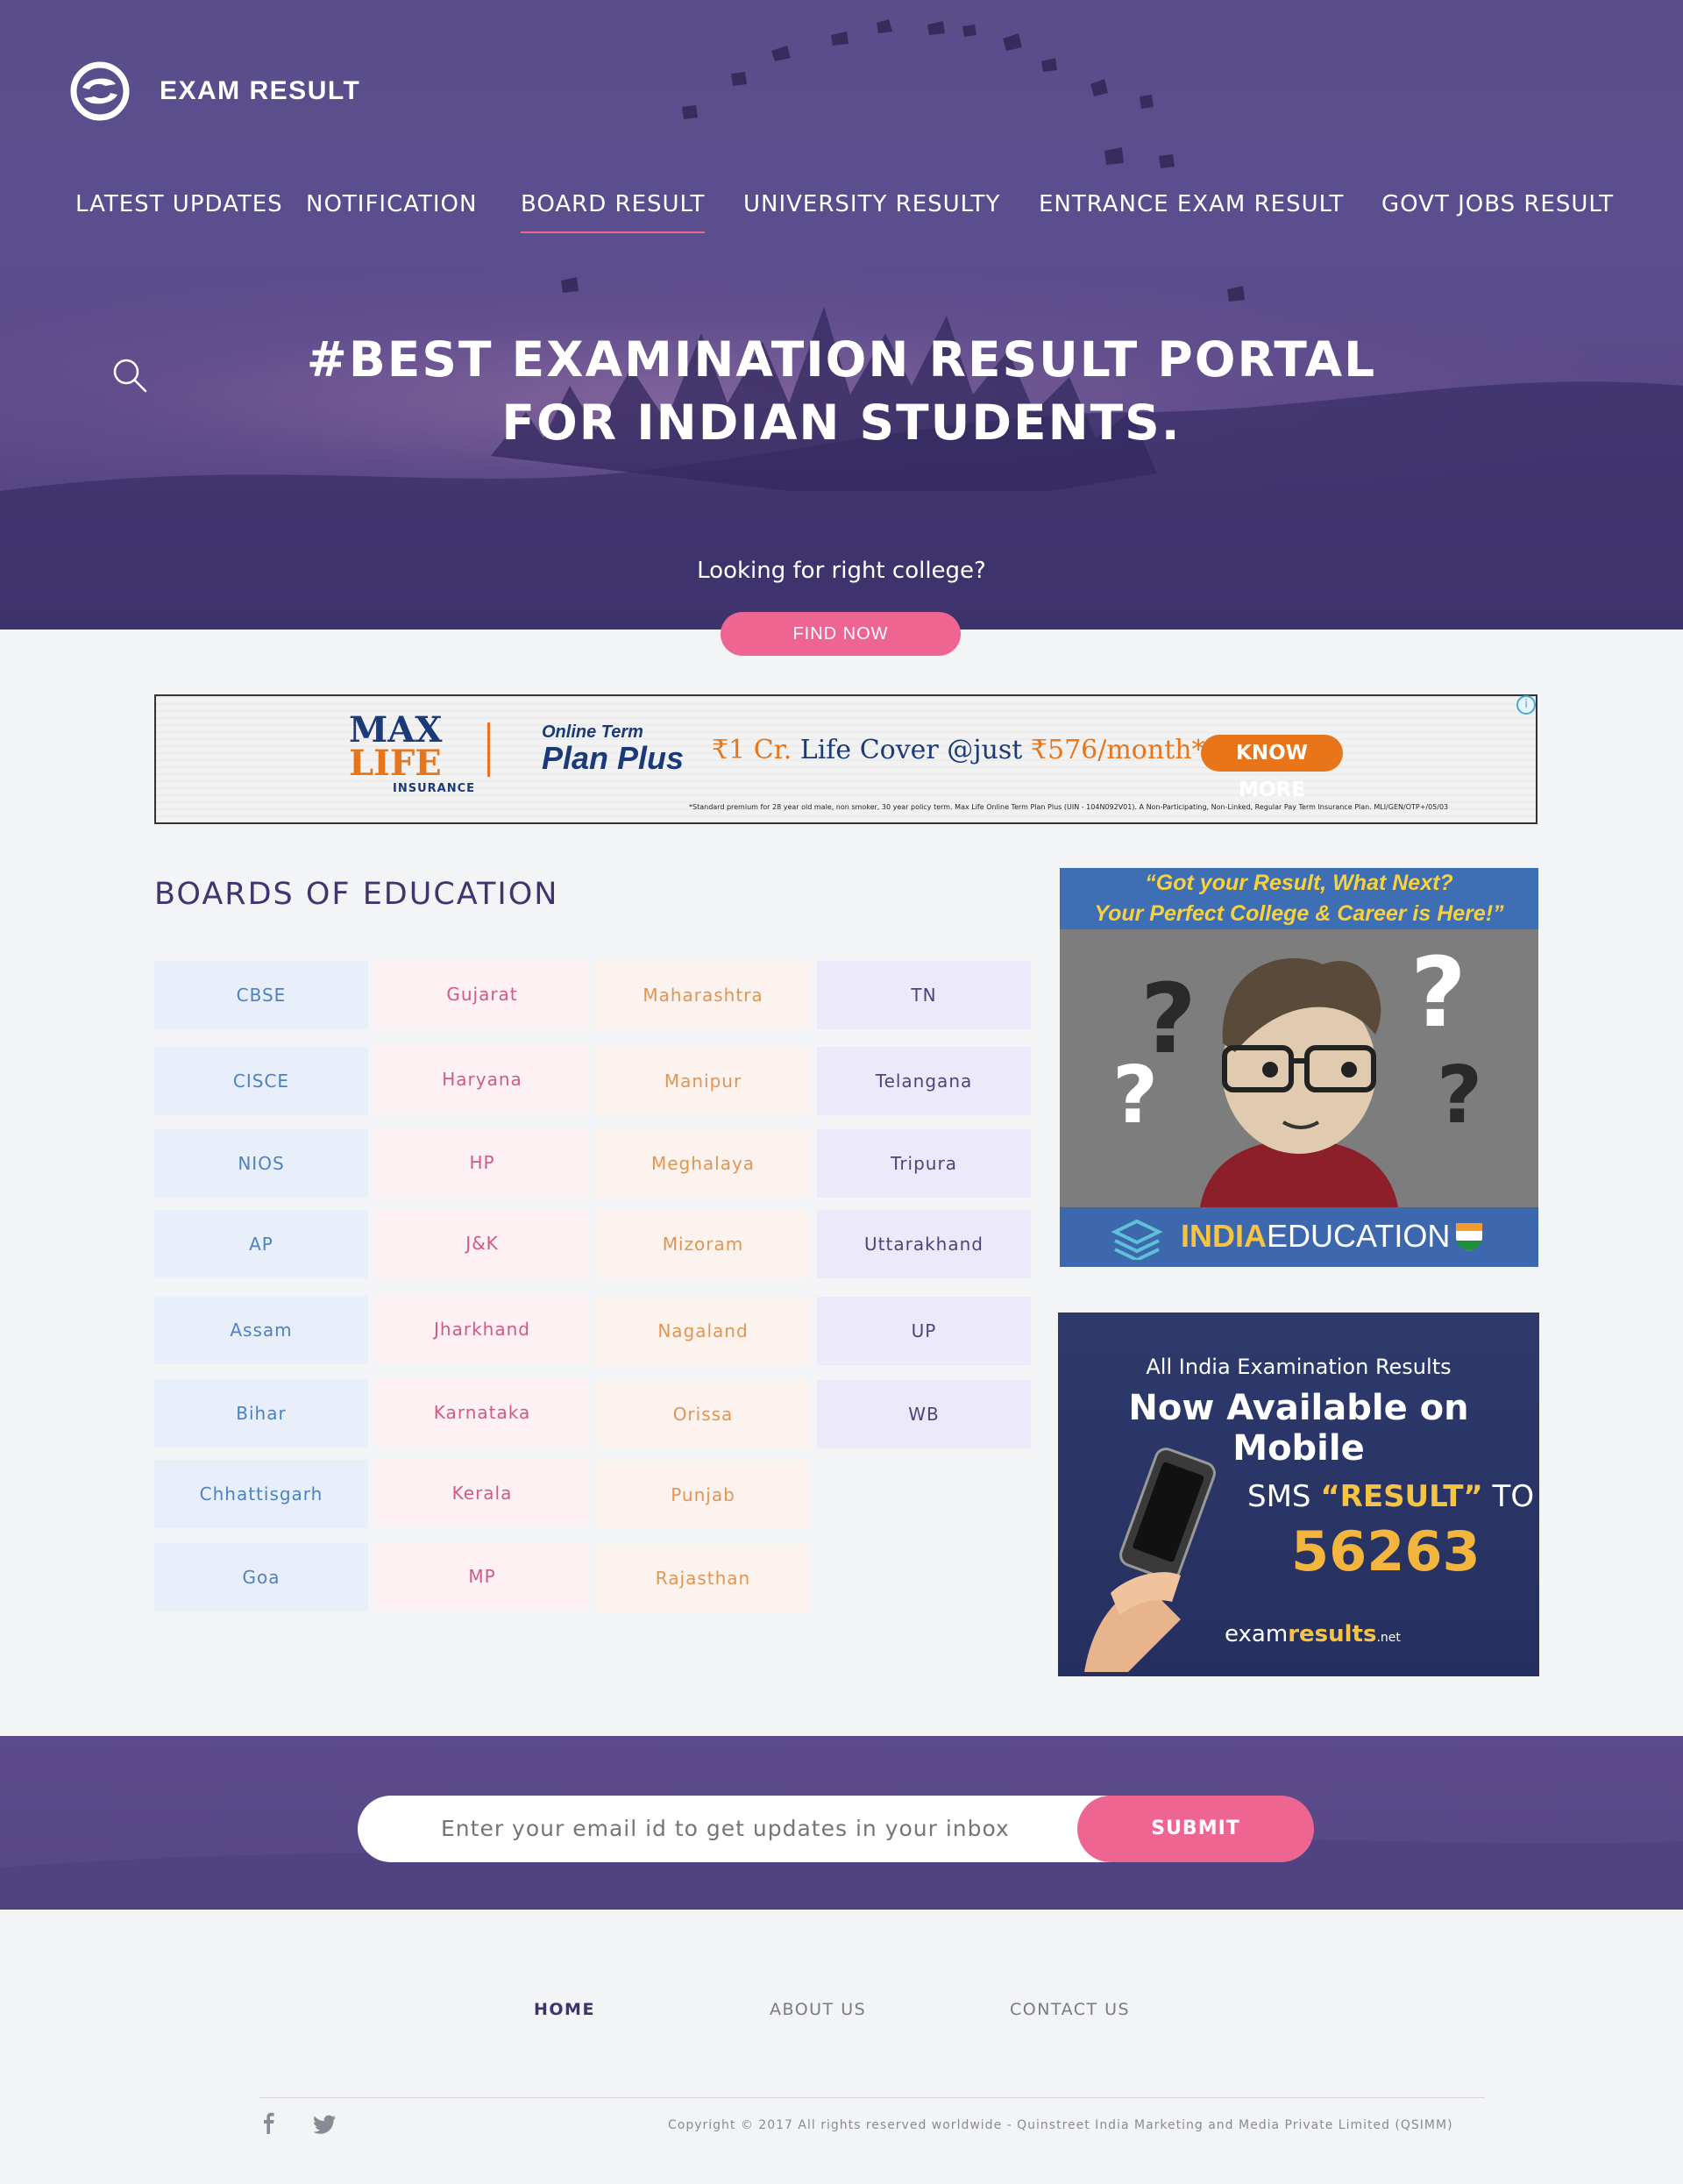 This screenshot has width=1683, height=2184. Describe the element at coordinates (703, 1244) in the screenshot. I see `board-link: Mizoram` at that location.